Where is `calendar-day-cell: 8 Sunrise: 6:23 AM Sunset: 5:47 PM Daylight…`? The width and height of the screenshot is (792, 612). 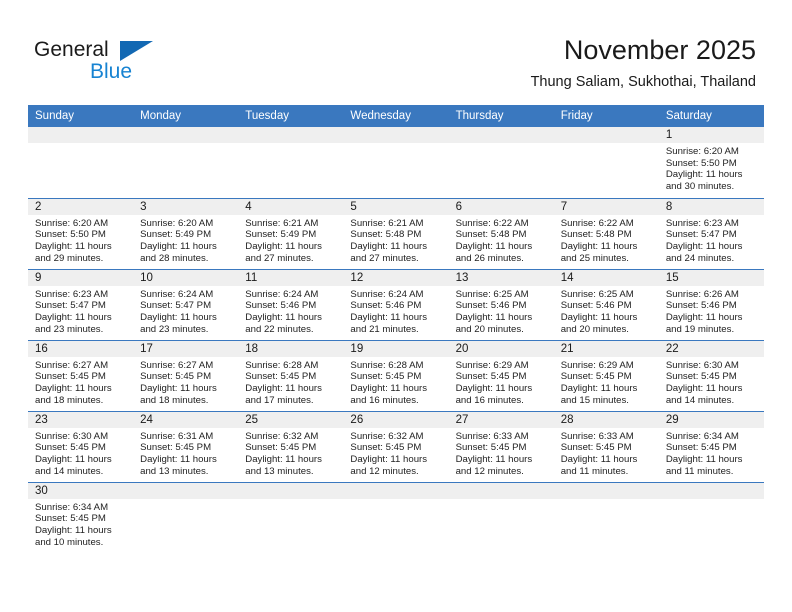
calendar-day-cell: 8 Sunrise: 6:23 AM Sunset: 5:47 PM Daylight… is located at coordinates (711, 233).